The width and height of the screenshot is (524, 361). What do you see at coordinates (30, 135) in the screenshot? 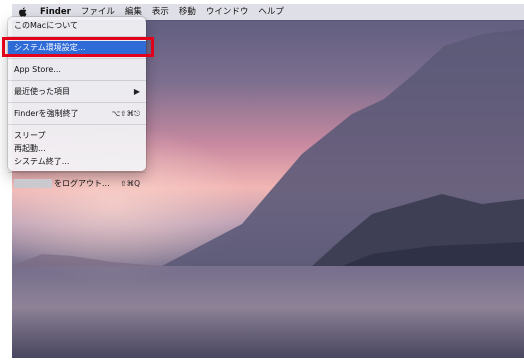
I see `menu-item-label: スリープ` at bounding box center [30, 135].